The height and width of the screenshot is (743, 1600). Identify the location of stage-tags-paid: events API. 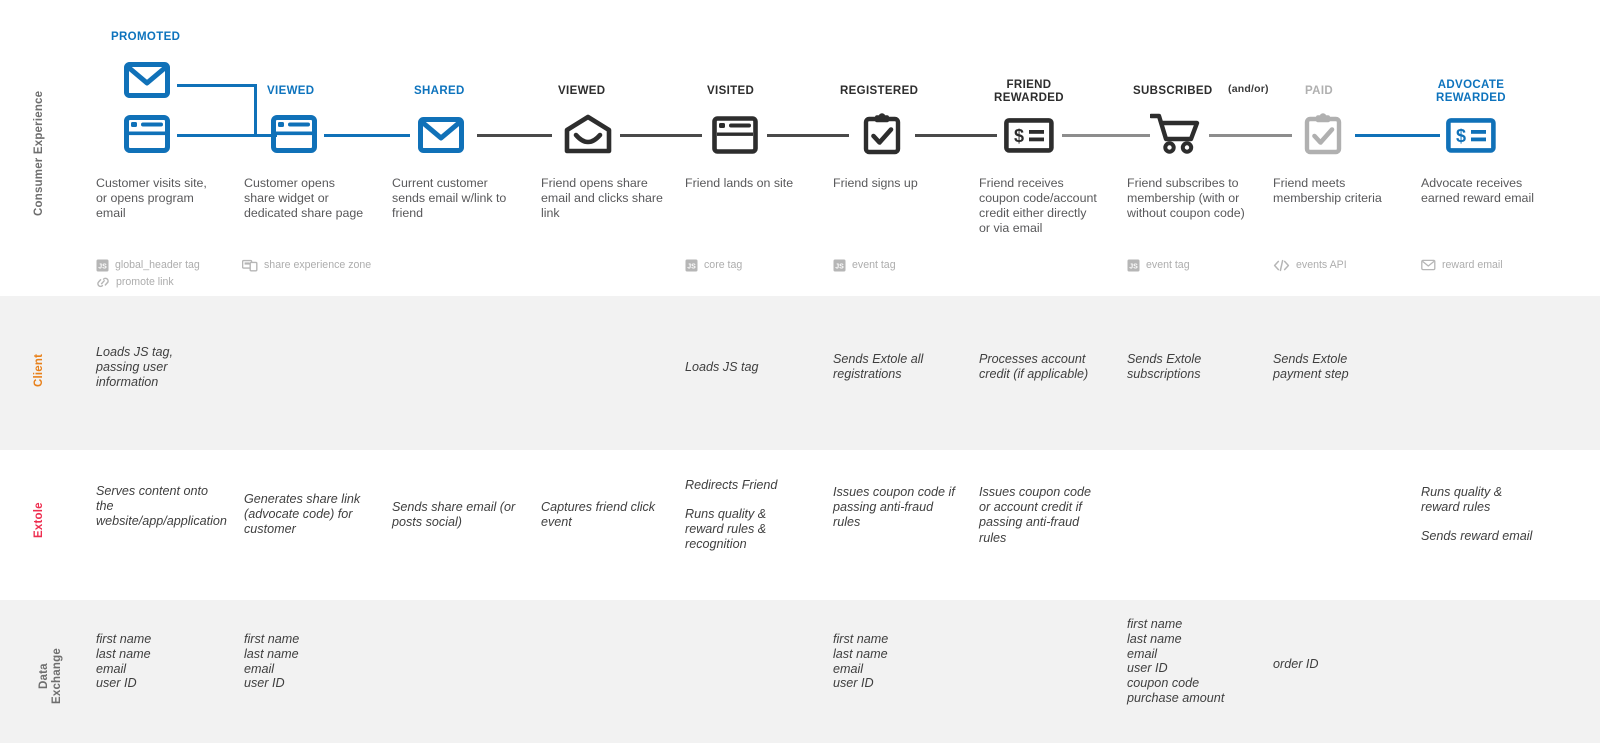
(1310, 266).